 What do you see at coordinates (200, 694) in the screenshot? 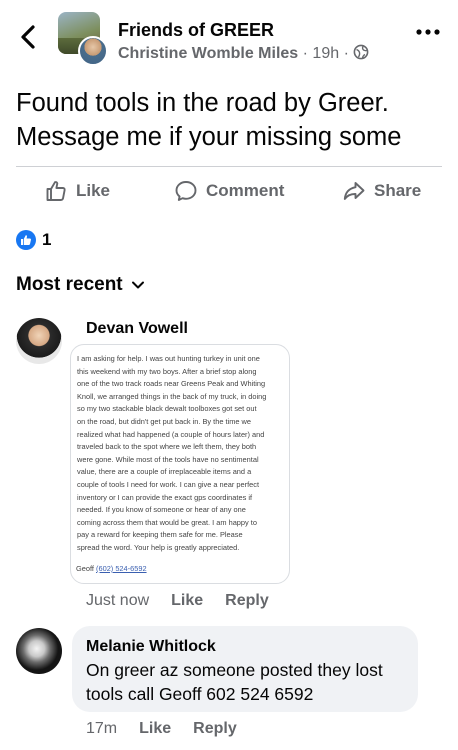
I see `comment-text-line-2: tools call Geoff 602 524 6592` at bounding box center [200, 694].